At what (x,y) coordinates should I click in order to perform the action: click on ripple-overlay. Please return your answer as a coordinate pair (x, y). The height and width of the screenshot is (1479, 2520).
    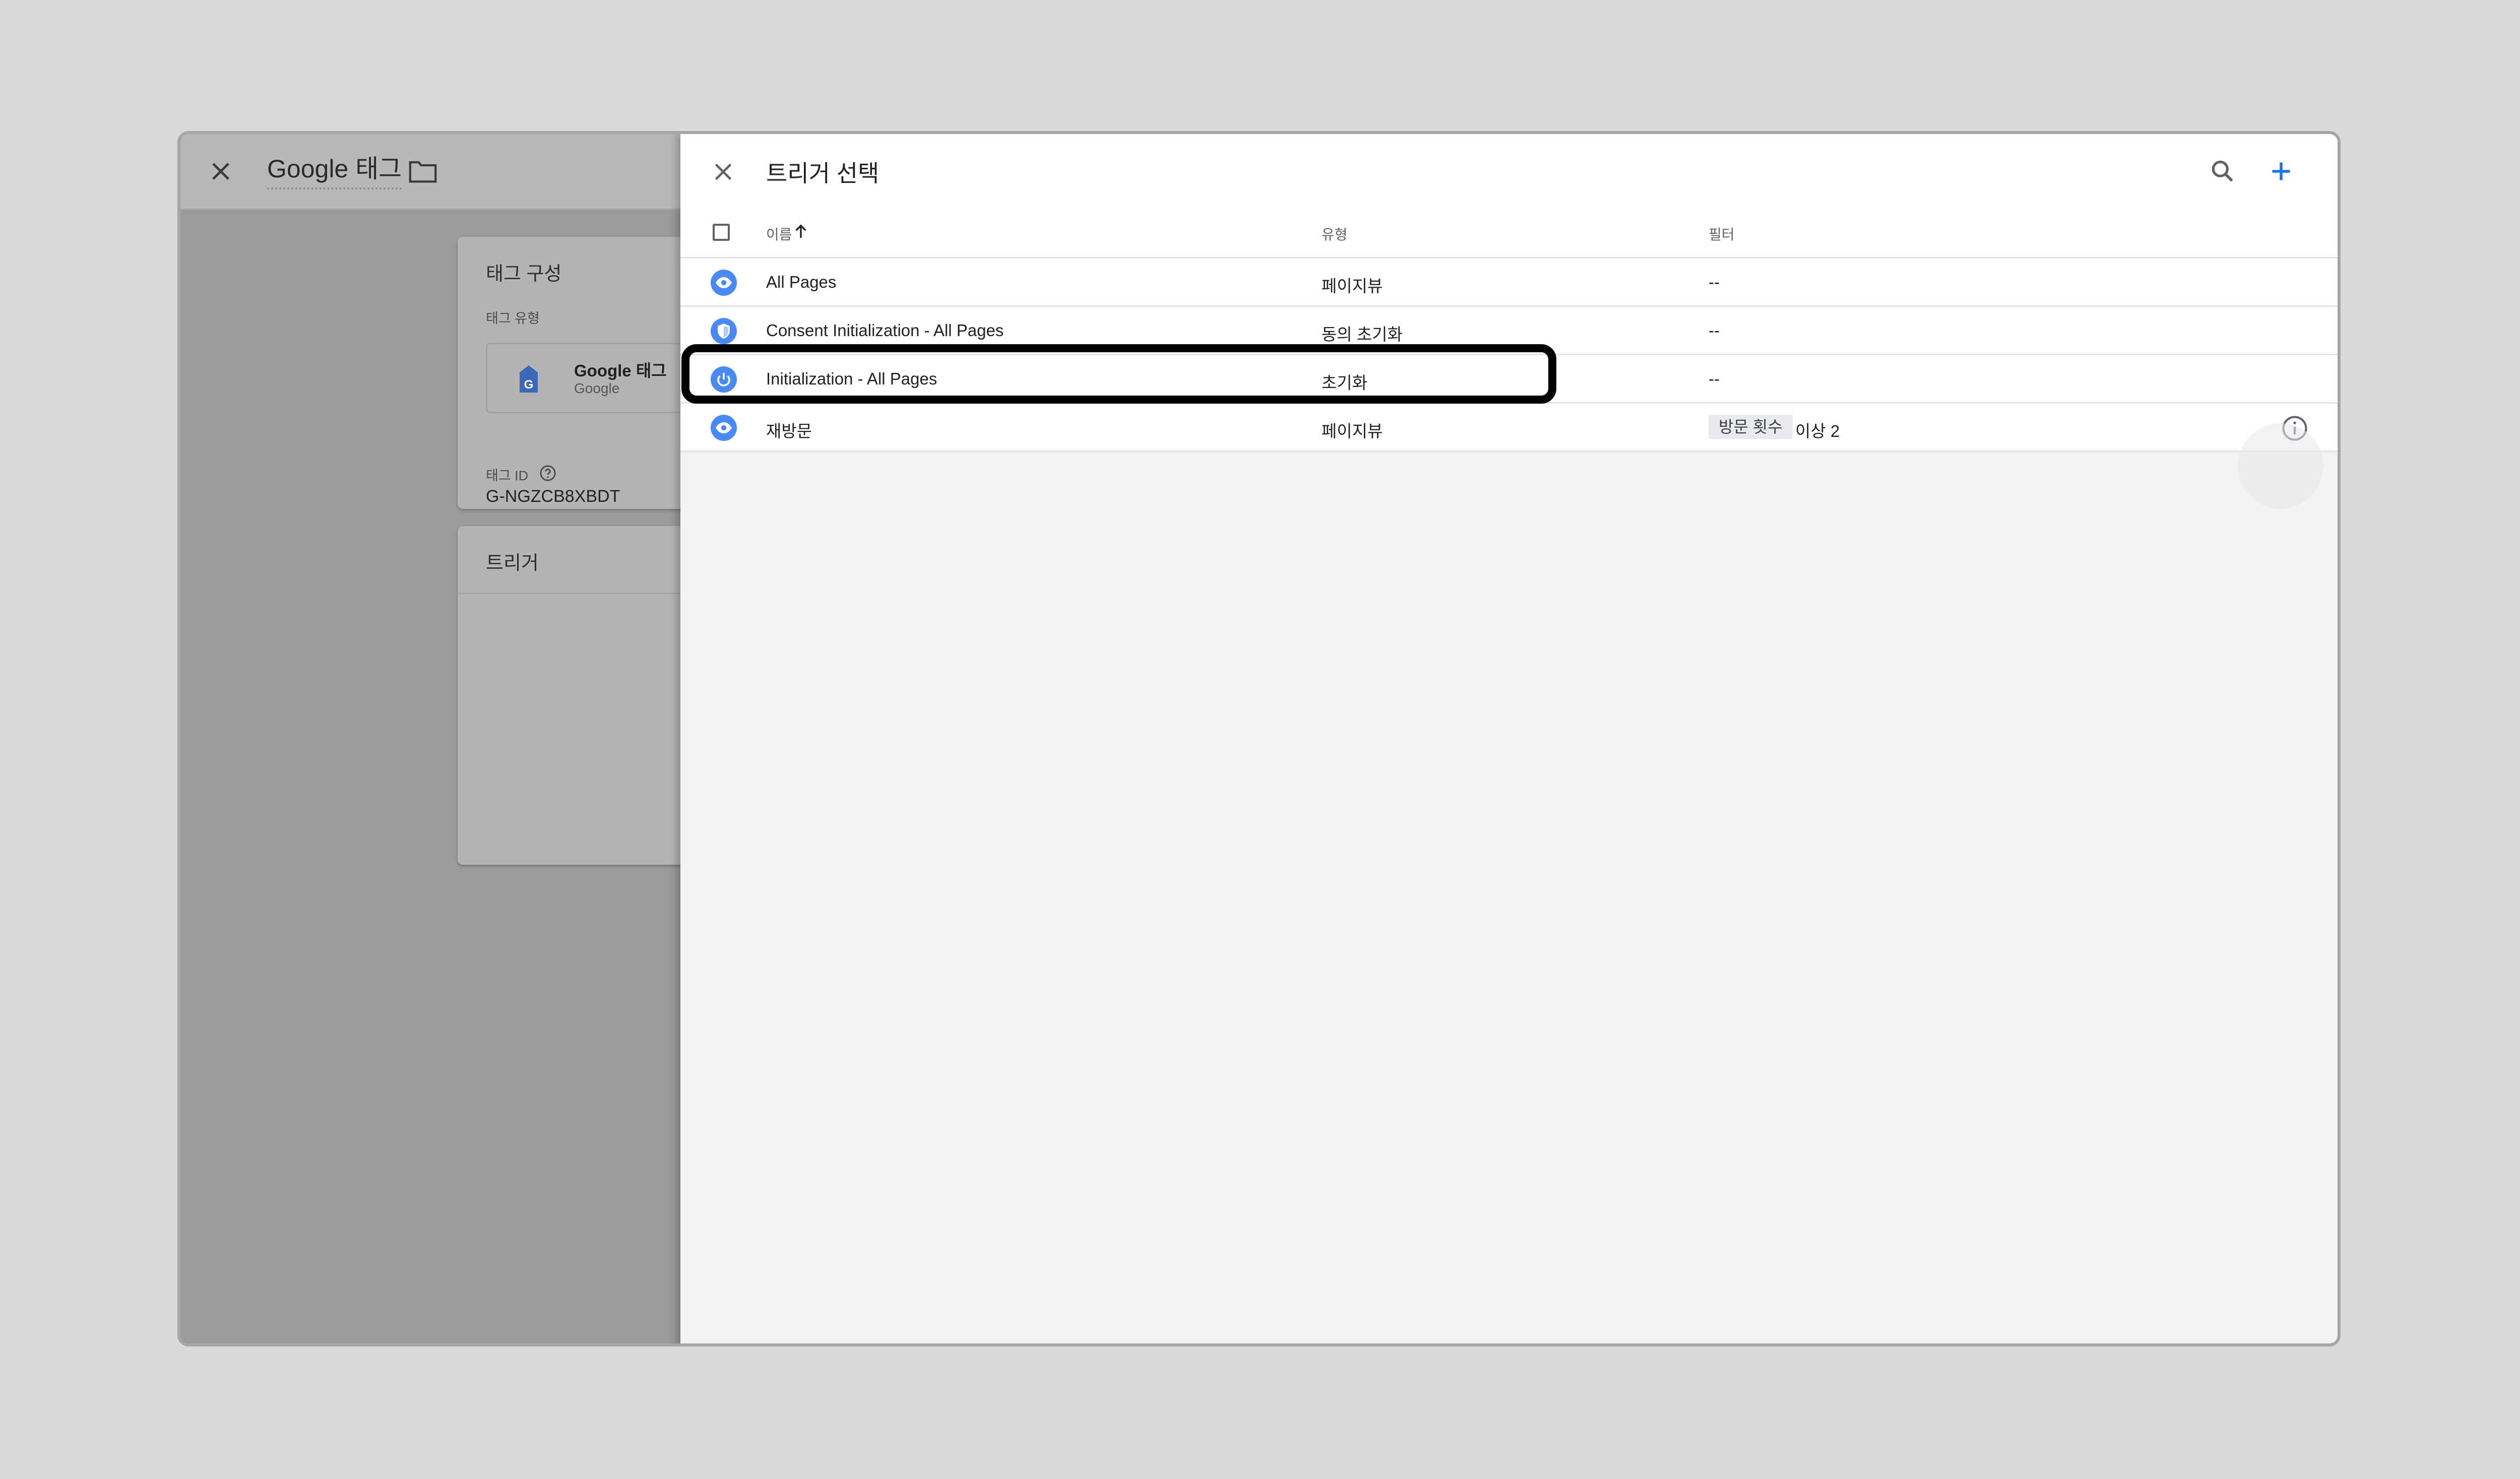
    Looking at the image, I should click on (2280, 466).